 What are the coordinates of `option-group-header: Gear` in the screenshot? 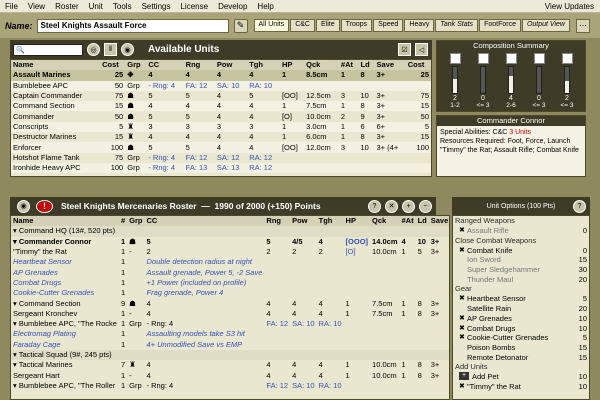 It's located at (521, 289).